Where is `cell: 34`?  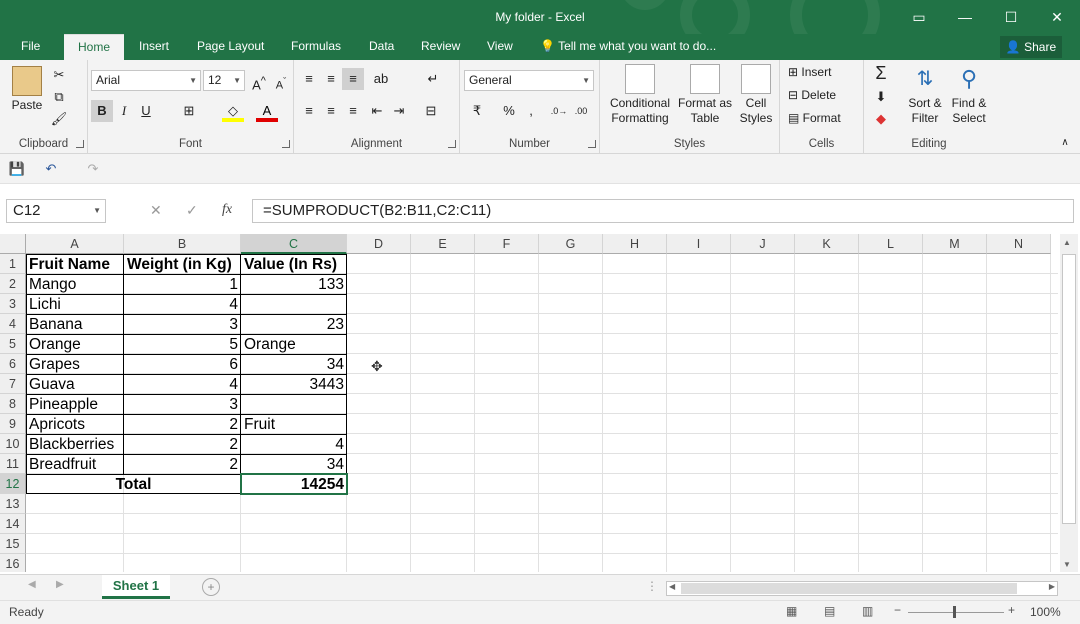
cell: 34 is located at coordinates (294, 364).